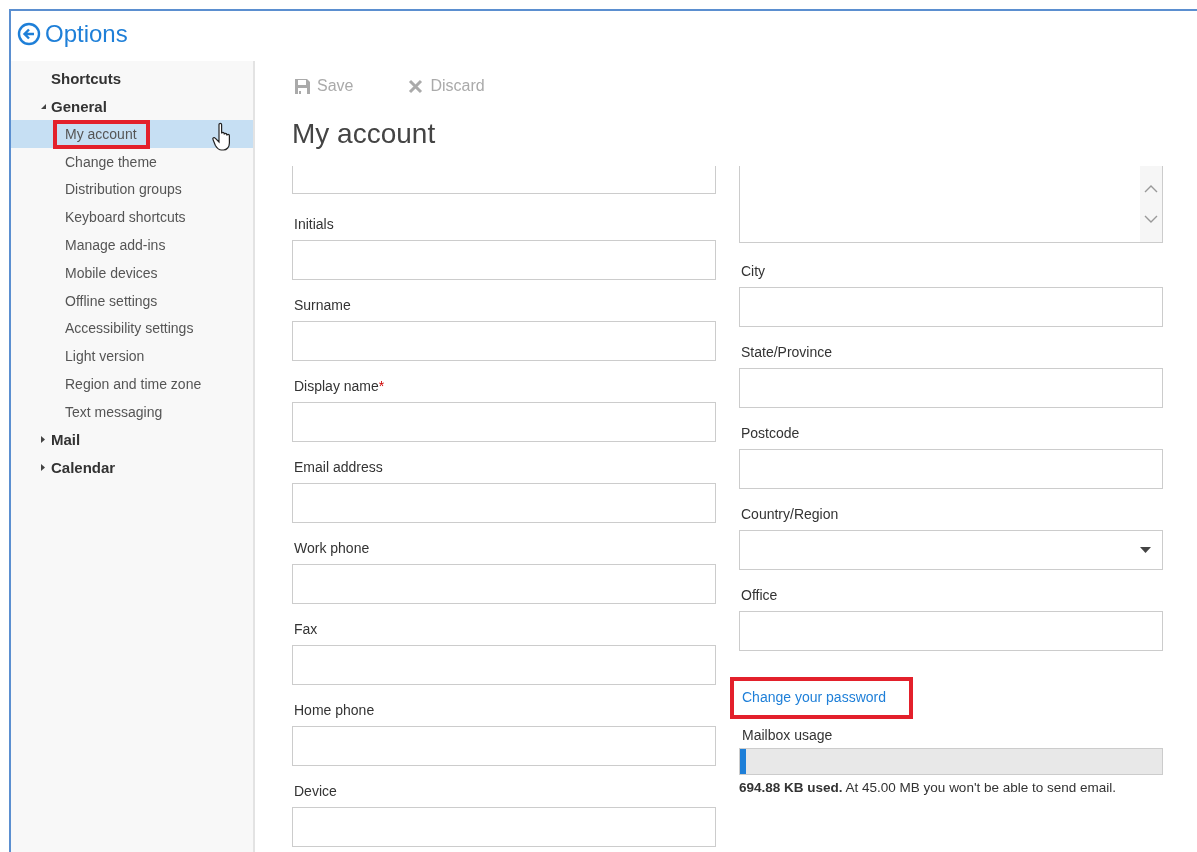 This screenshot has height=852, width=1197. What do you see at coordinates (29, 34) in the screenshot?
I see `back-button` at bounding box center [29, 34].